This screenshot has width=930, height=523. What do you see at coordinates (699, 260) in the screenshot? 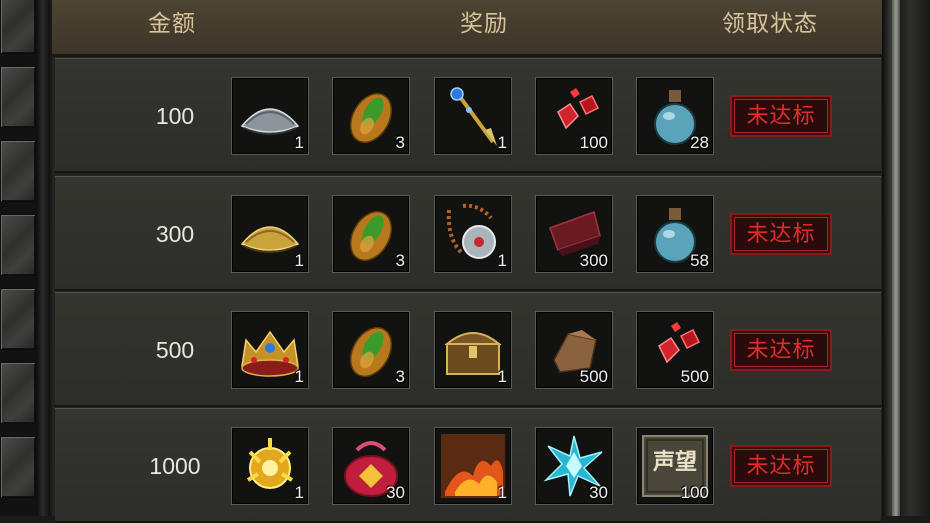
I see `item-quantity: 58` at bounding box center [699, 260].